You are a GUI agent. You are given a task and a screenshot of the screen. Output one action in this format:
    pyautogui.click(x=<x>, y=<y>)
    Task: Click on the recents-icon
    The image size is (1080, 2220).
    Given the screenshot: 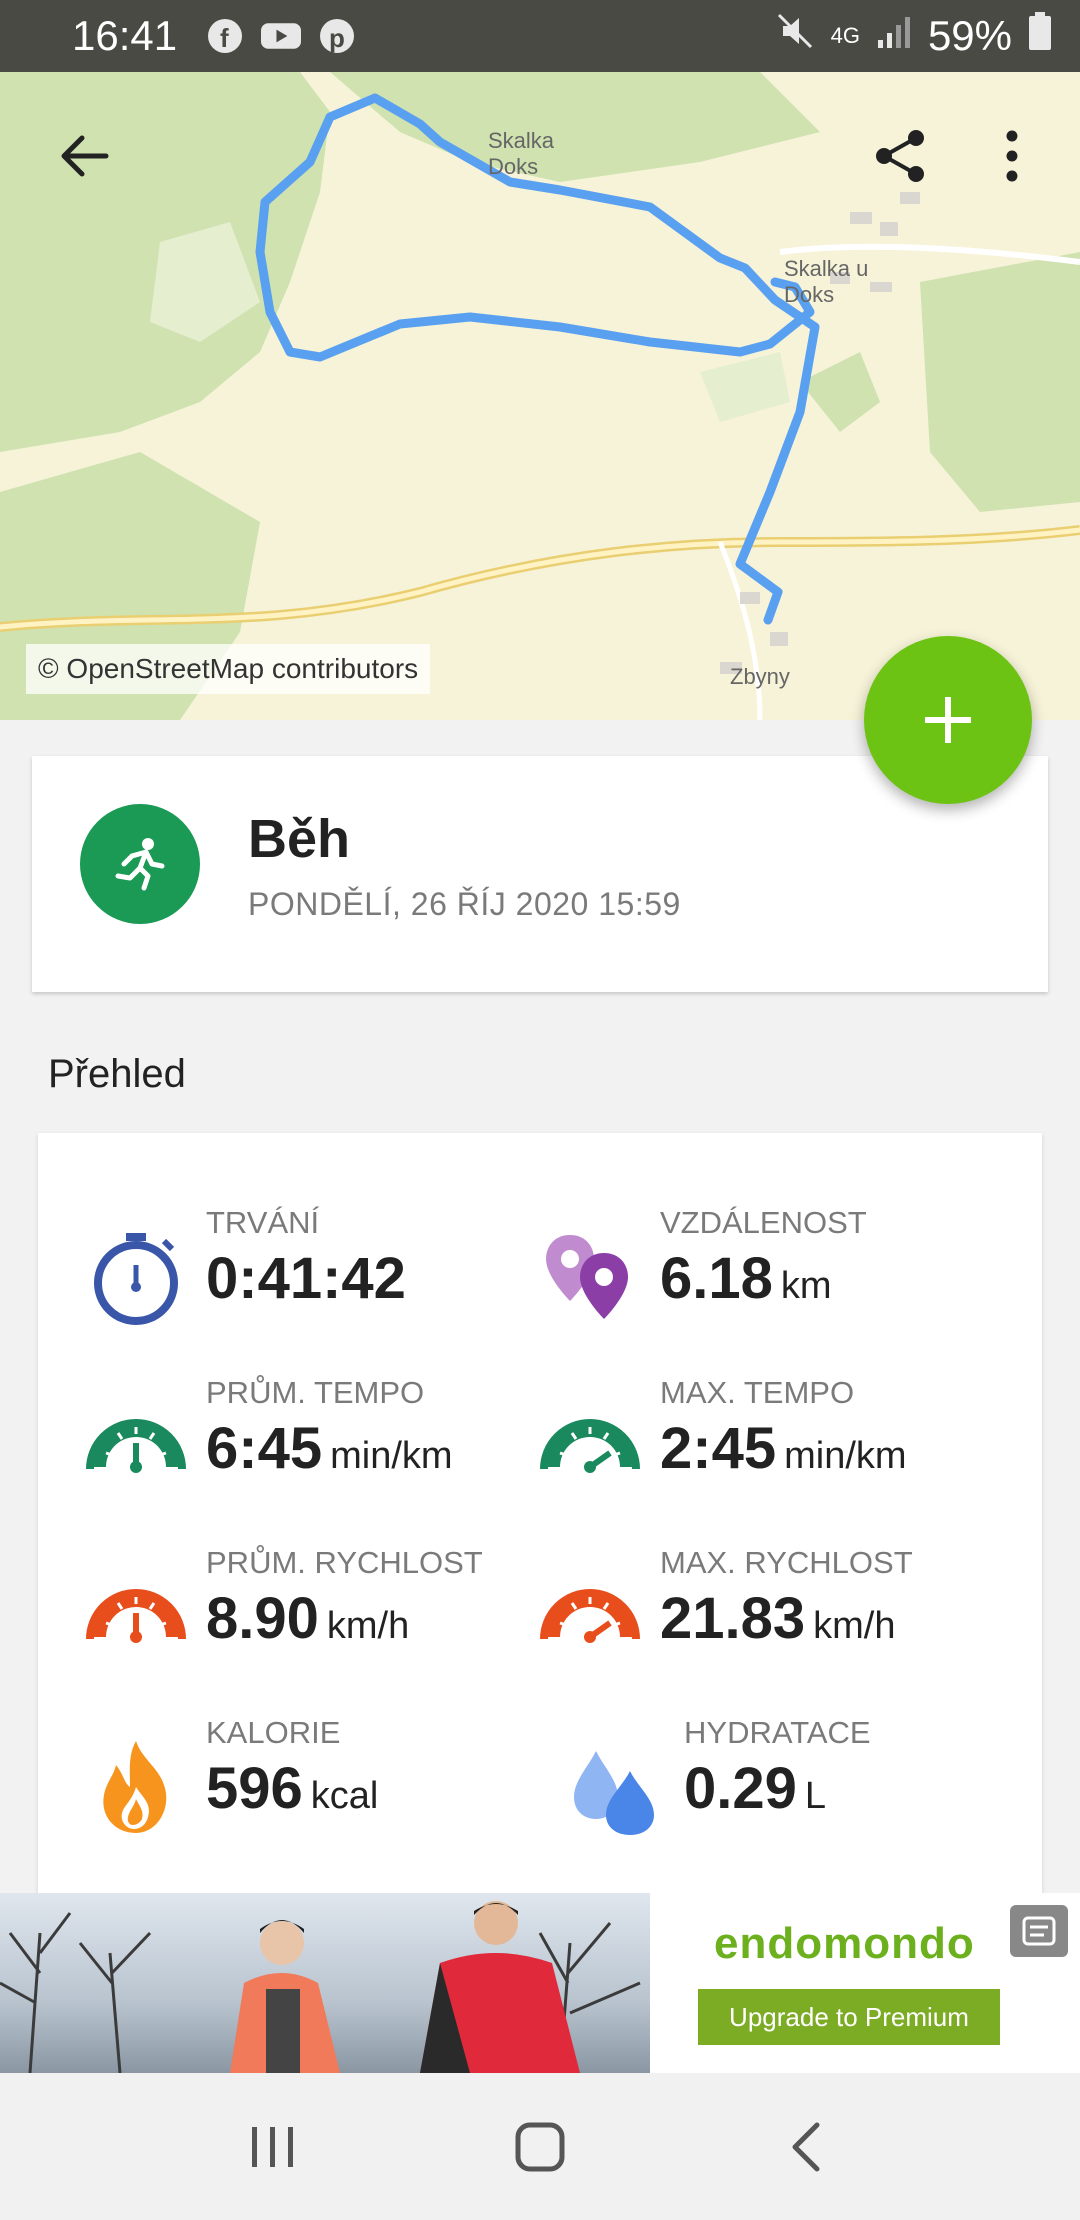 What is the action you would take?
    pyautogui.click(x=273, y=2146)
    